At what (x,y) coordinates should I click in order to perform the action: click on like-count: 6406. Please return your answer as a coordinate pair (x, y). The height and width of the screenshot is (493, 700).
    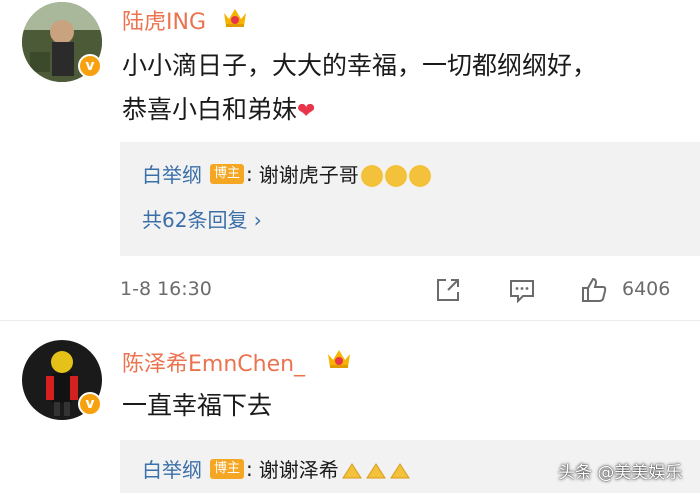
    Looking at the image, I should click on (646, 289).